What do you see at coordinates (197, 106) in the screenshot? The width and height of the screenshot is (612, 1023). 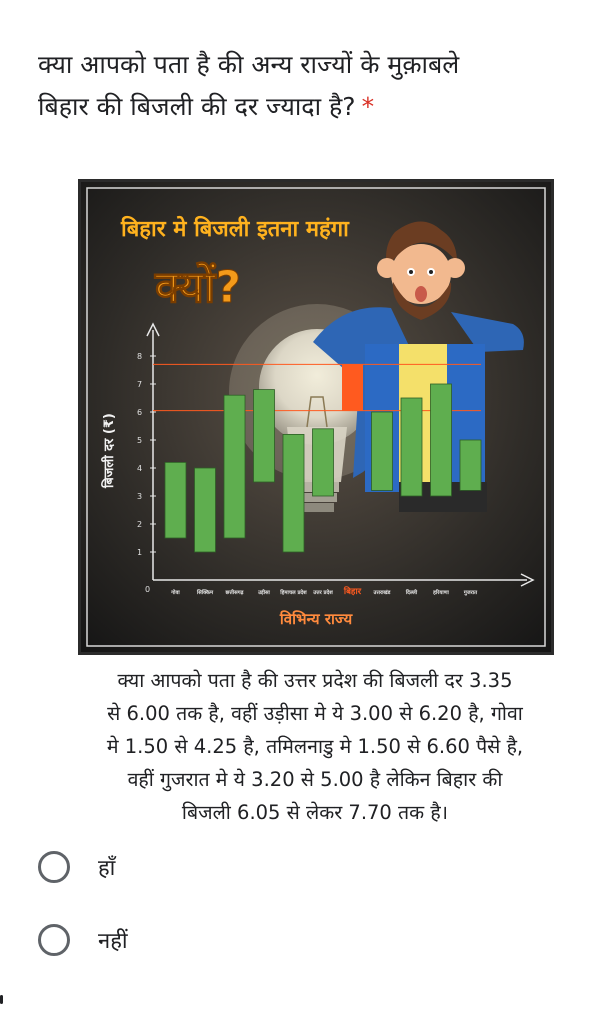 I see `question-line-2: बिहार की बिजली की दर ज्यादा है?` at bounding box center [197, 106].